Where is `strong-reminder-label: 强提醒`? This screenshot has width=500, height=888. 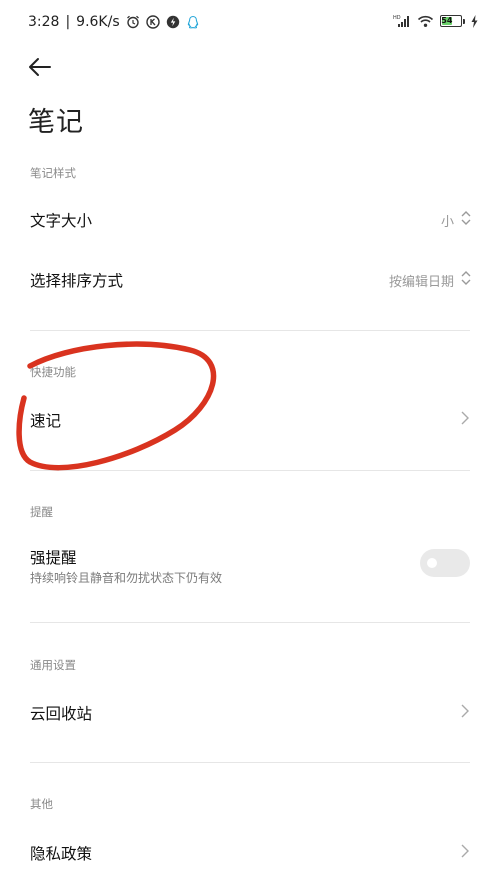 strong-reminder-label: 强提醒 is located at coordinates (53, 558).